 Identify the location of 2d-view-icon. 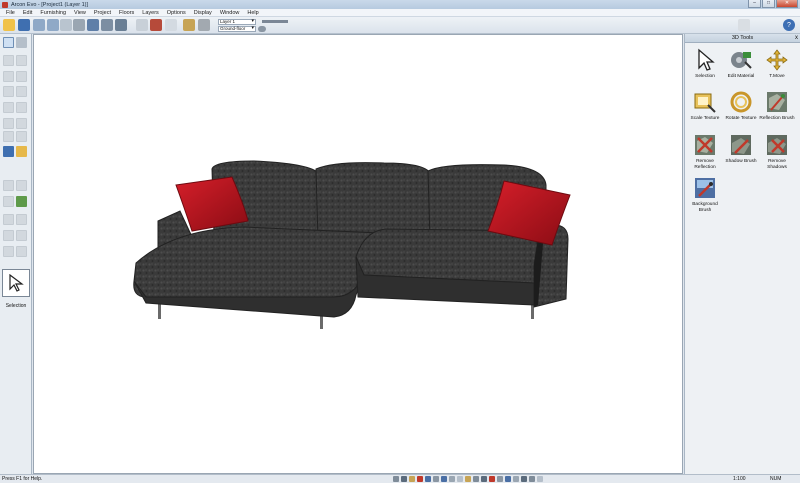
(142, 25).